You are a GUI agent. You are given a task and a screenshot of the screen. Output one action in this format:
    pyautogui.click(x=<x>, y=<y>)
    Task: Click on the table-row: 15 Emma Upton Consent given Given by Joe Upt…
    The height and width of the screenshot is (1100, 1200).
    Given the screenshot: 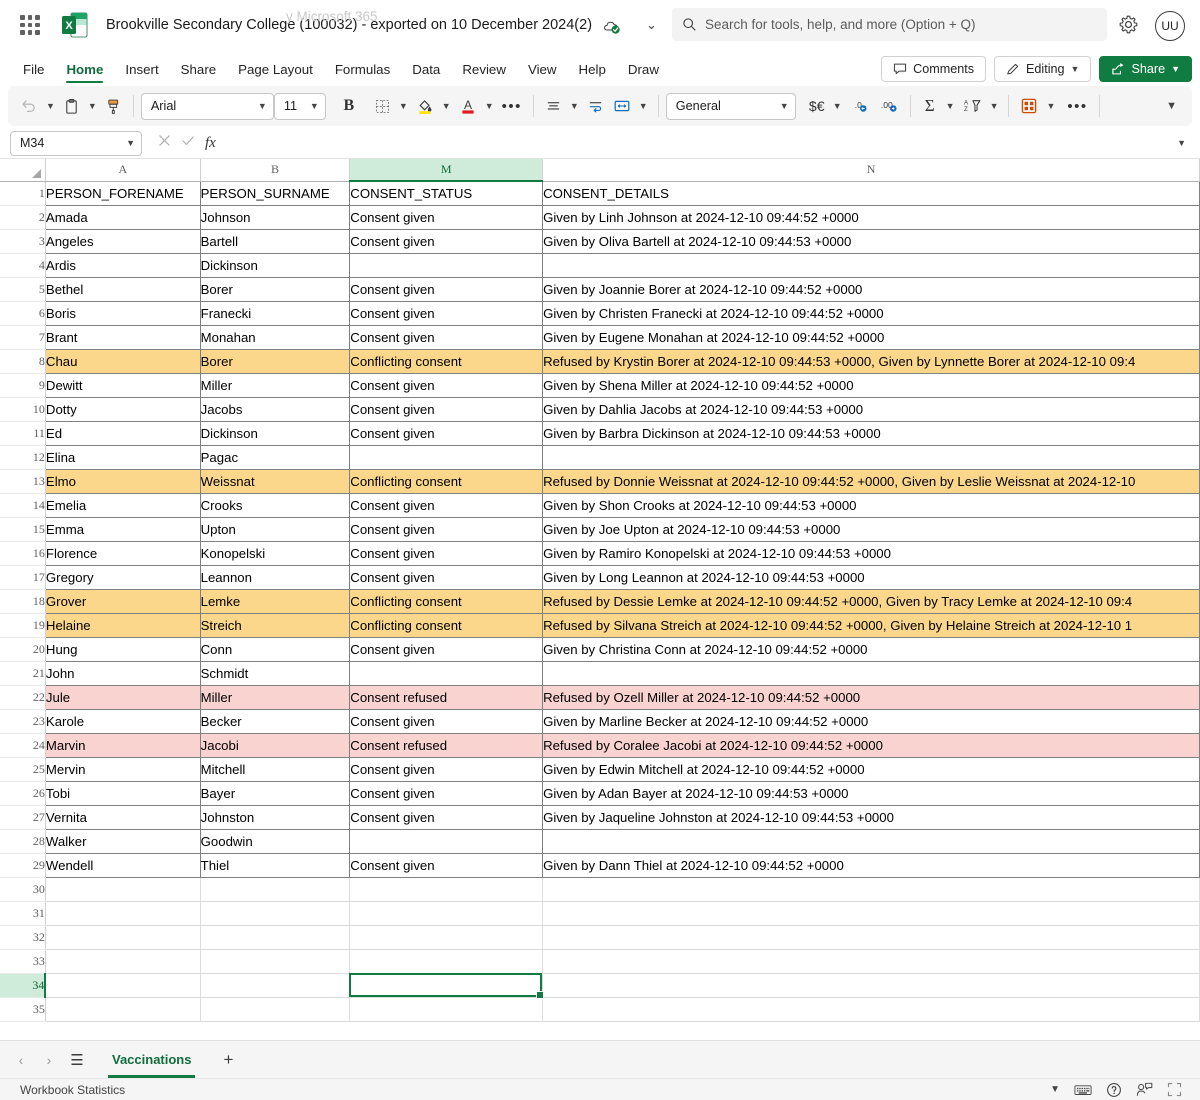 What is the action you would take?
    pyautogui.click(x=600, y=529)
    